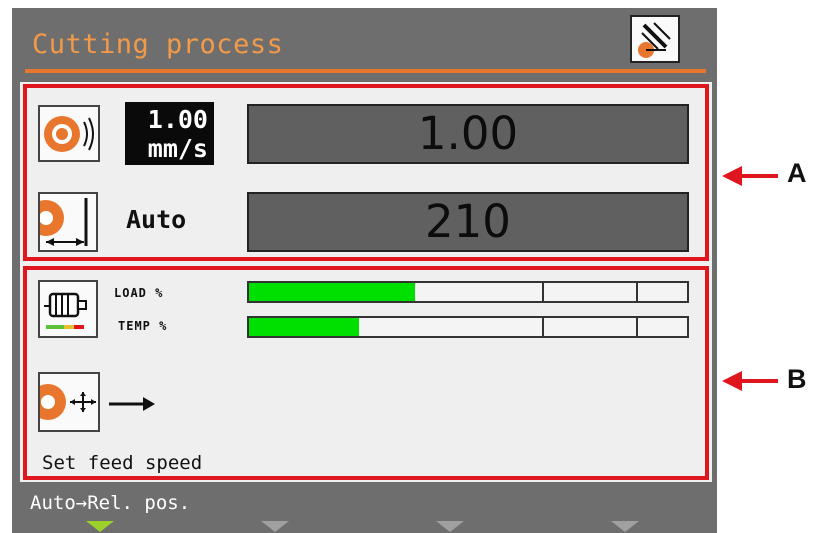  What do you see at coordinates (139, 293) in the screenshot?
I see `load-label: LOAD %` at bounding box center [139, 293].